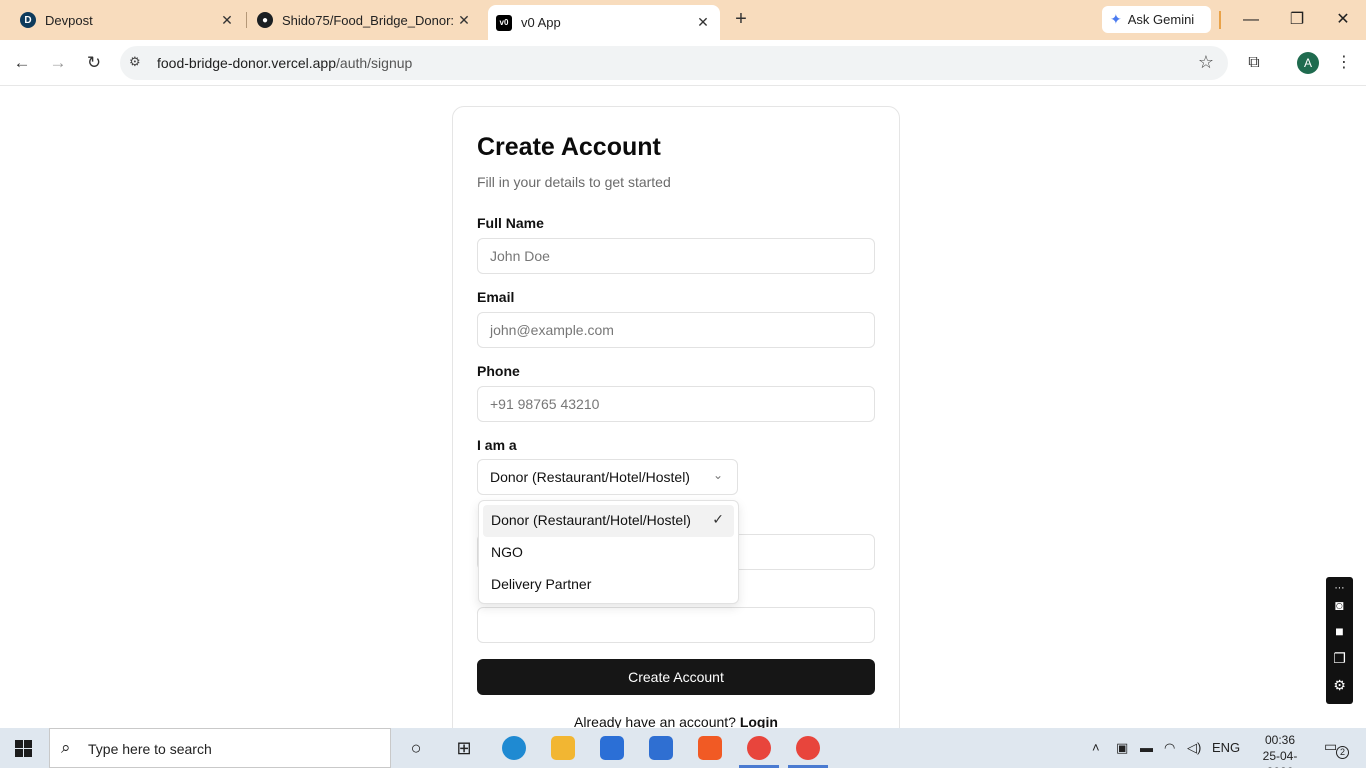  Describe the element at coordinates (464, 748) in the screenshot. I see `task-view-icon: ⊞` at that location.